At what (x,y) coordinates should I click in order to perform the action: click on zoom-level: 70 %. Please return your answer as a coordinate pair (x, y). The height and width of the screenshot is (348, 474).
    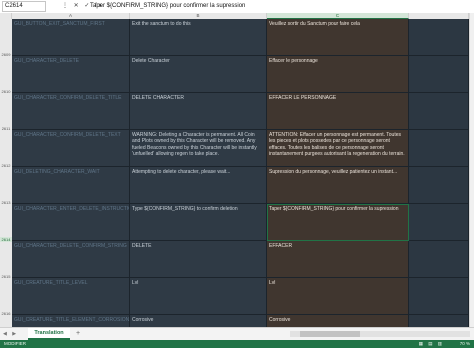
    Looking at the image, I should click on (465, 344).